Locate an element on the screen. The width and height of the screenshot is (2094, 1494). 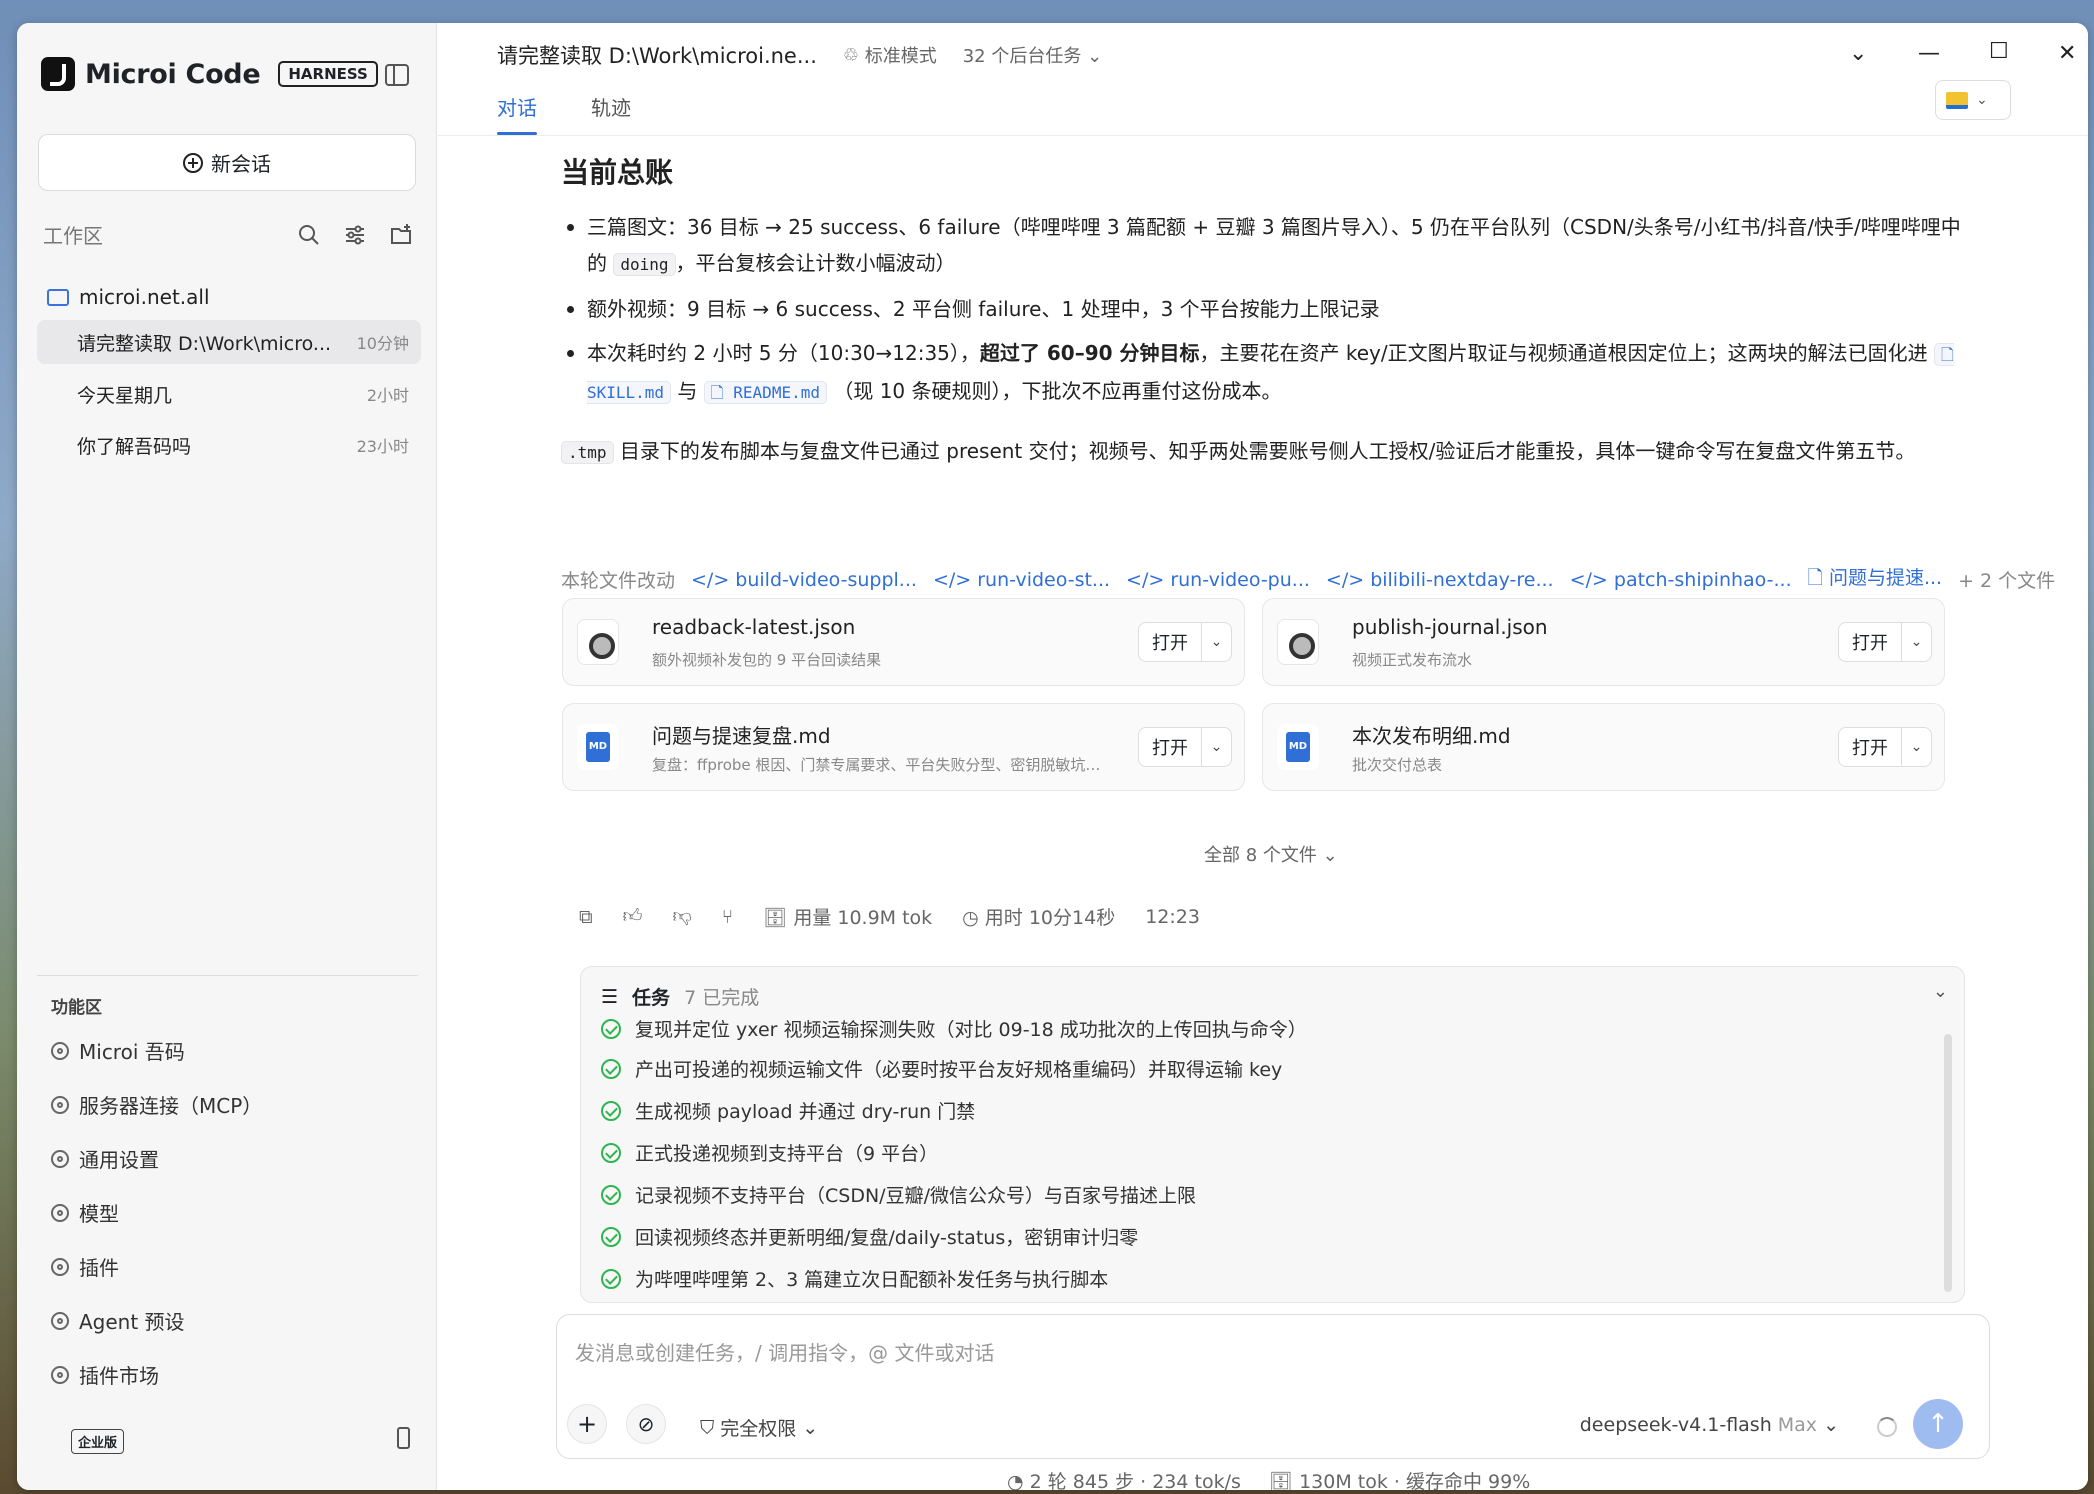
show-all-files-button: 全部 8 个文件 ⌄ is located at coordinates (1271, 854).